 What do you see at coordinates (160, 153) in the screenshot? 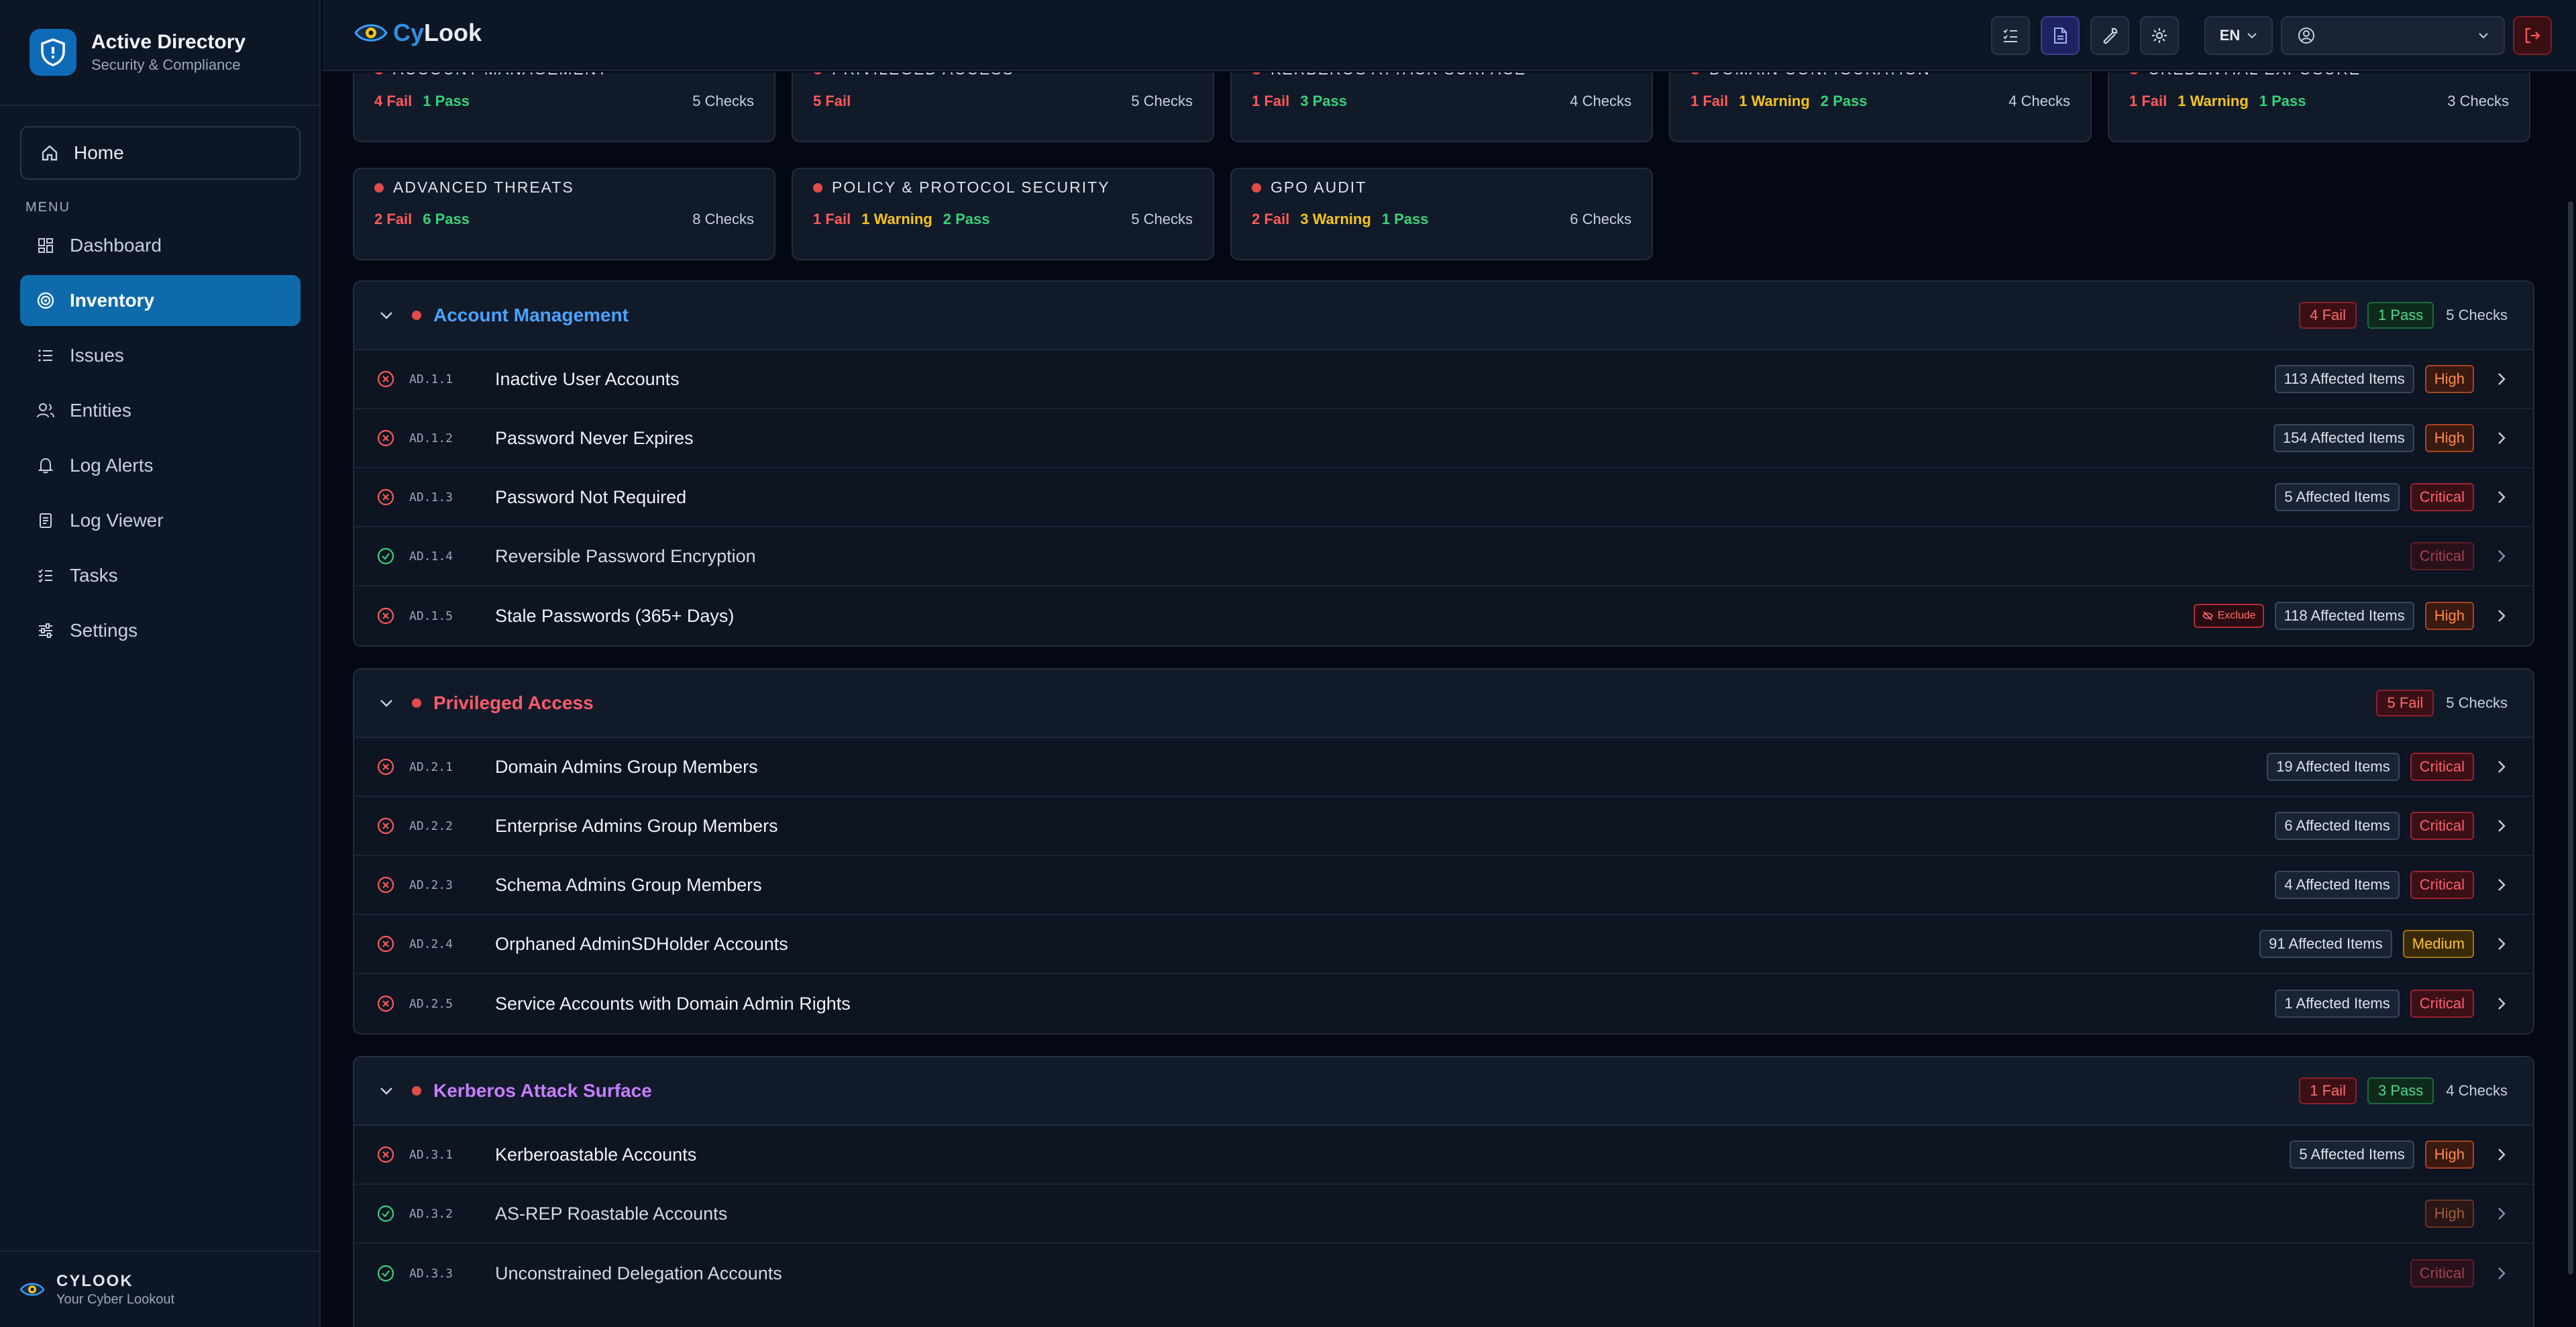
I see `home-button: Home` at bounding box center [160, 153].